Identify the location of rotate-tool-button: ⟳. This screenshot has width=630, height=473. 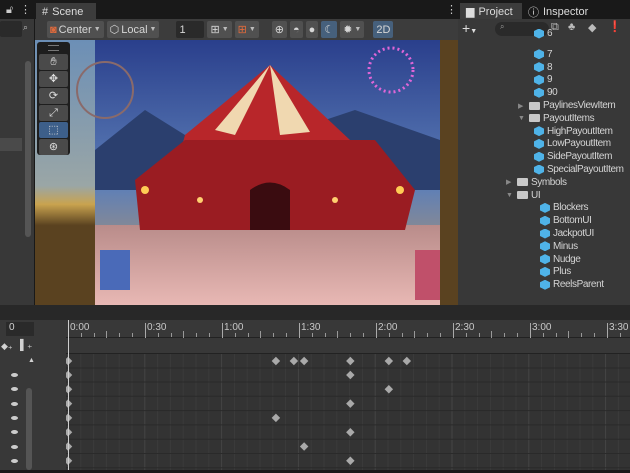
(53, 96).